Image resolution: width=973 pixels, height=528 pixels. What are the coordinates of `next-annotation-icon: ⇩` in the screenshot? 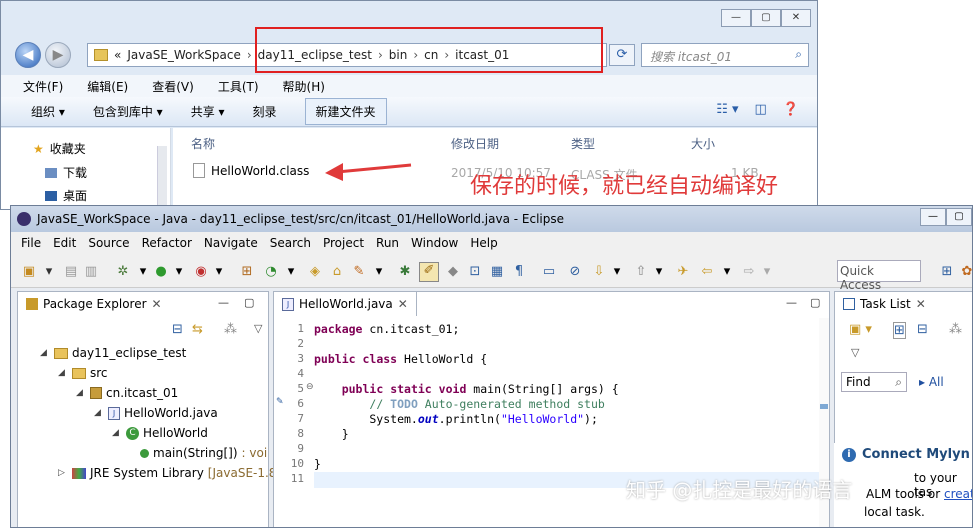 It's located at (599, 272).